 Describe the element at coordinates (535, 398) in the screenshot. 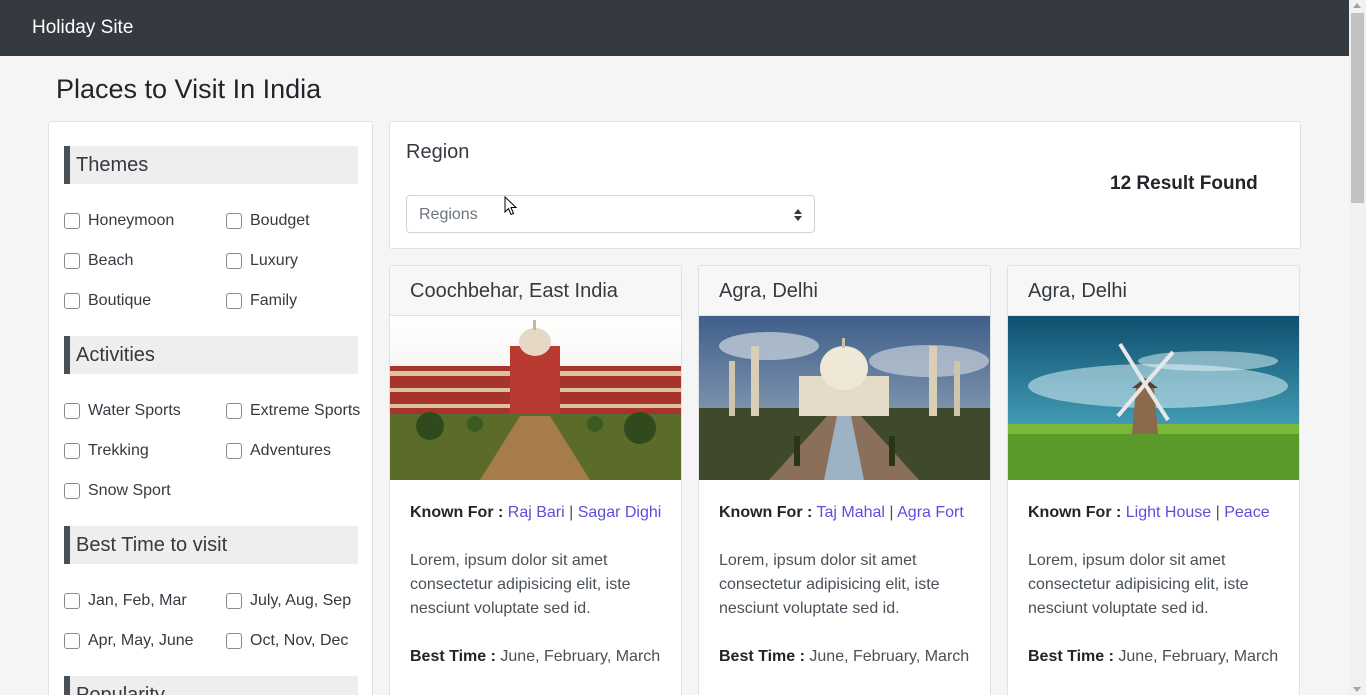

I see `palace-photo` at that location.